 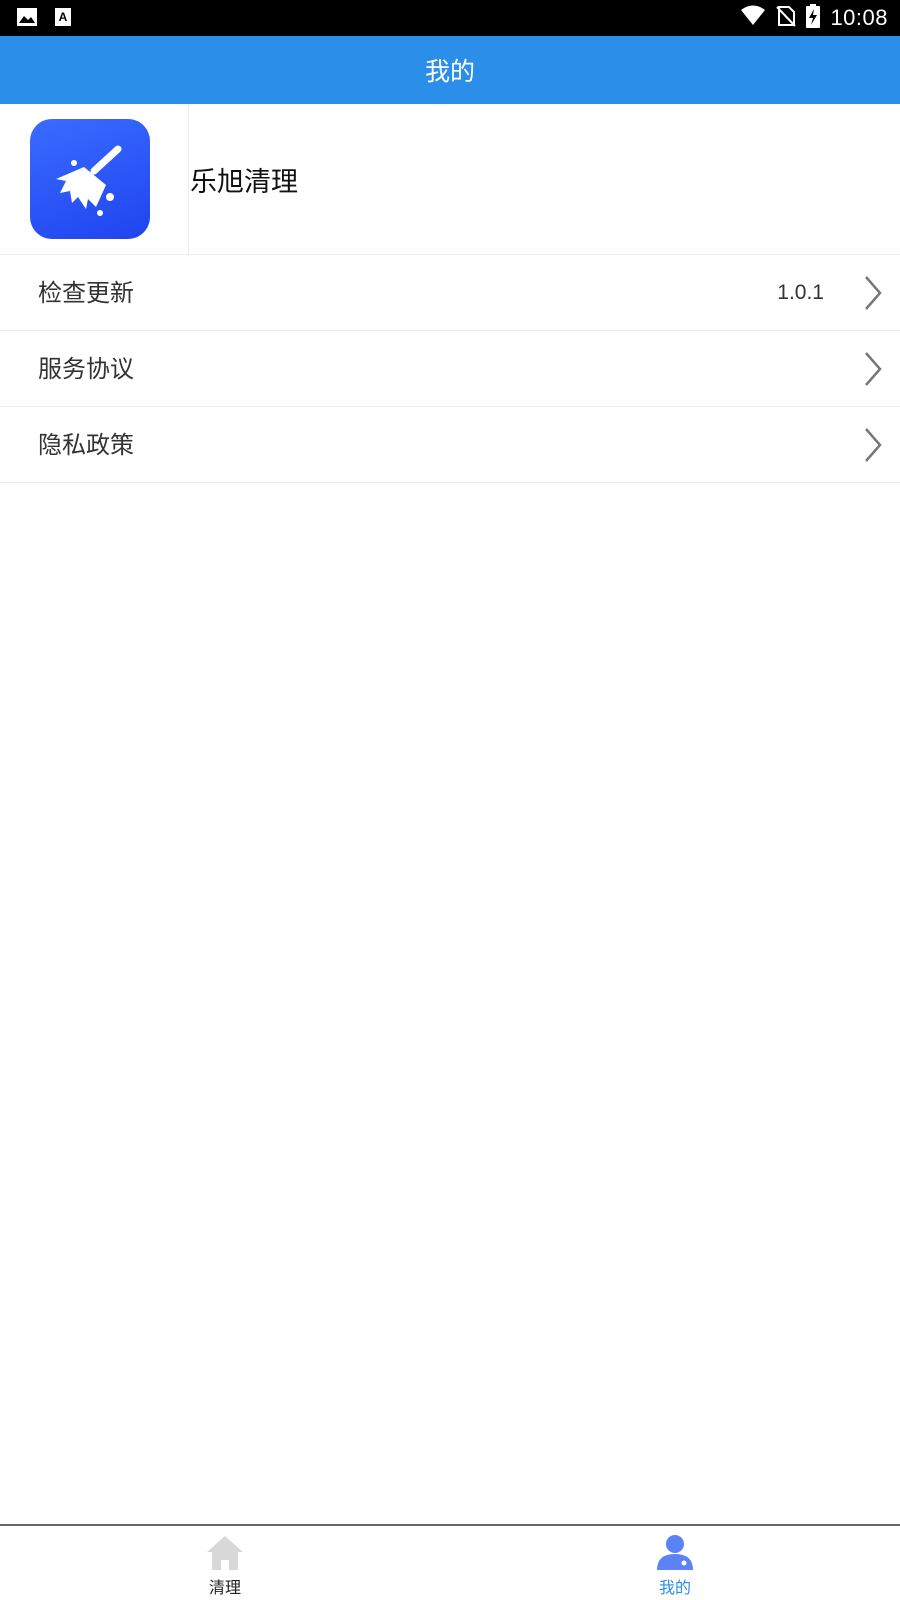 What do you see at coordinates (786, 18) in the screenshot?
I see `no-sim-icon` at bounding box center [786, 18].